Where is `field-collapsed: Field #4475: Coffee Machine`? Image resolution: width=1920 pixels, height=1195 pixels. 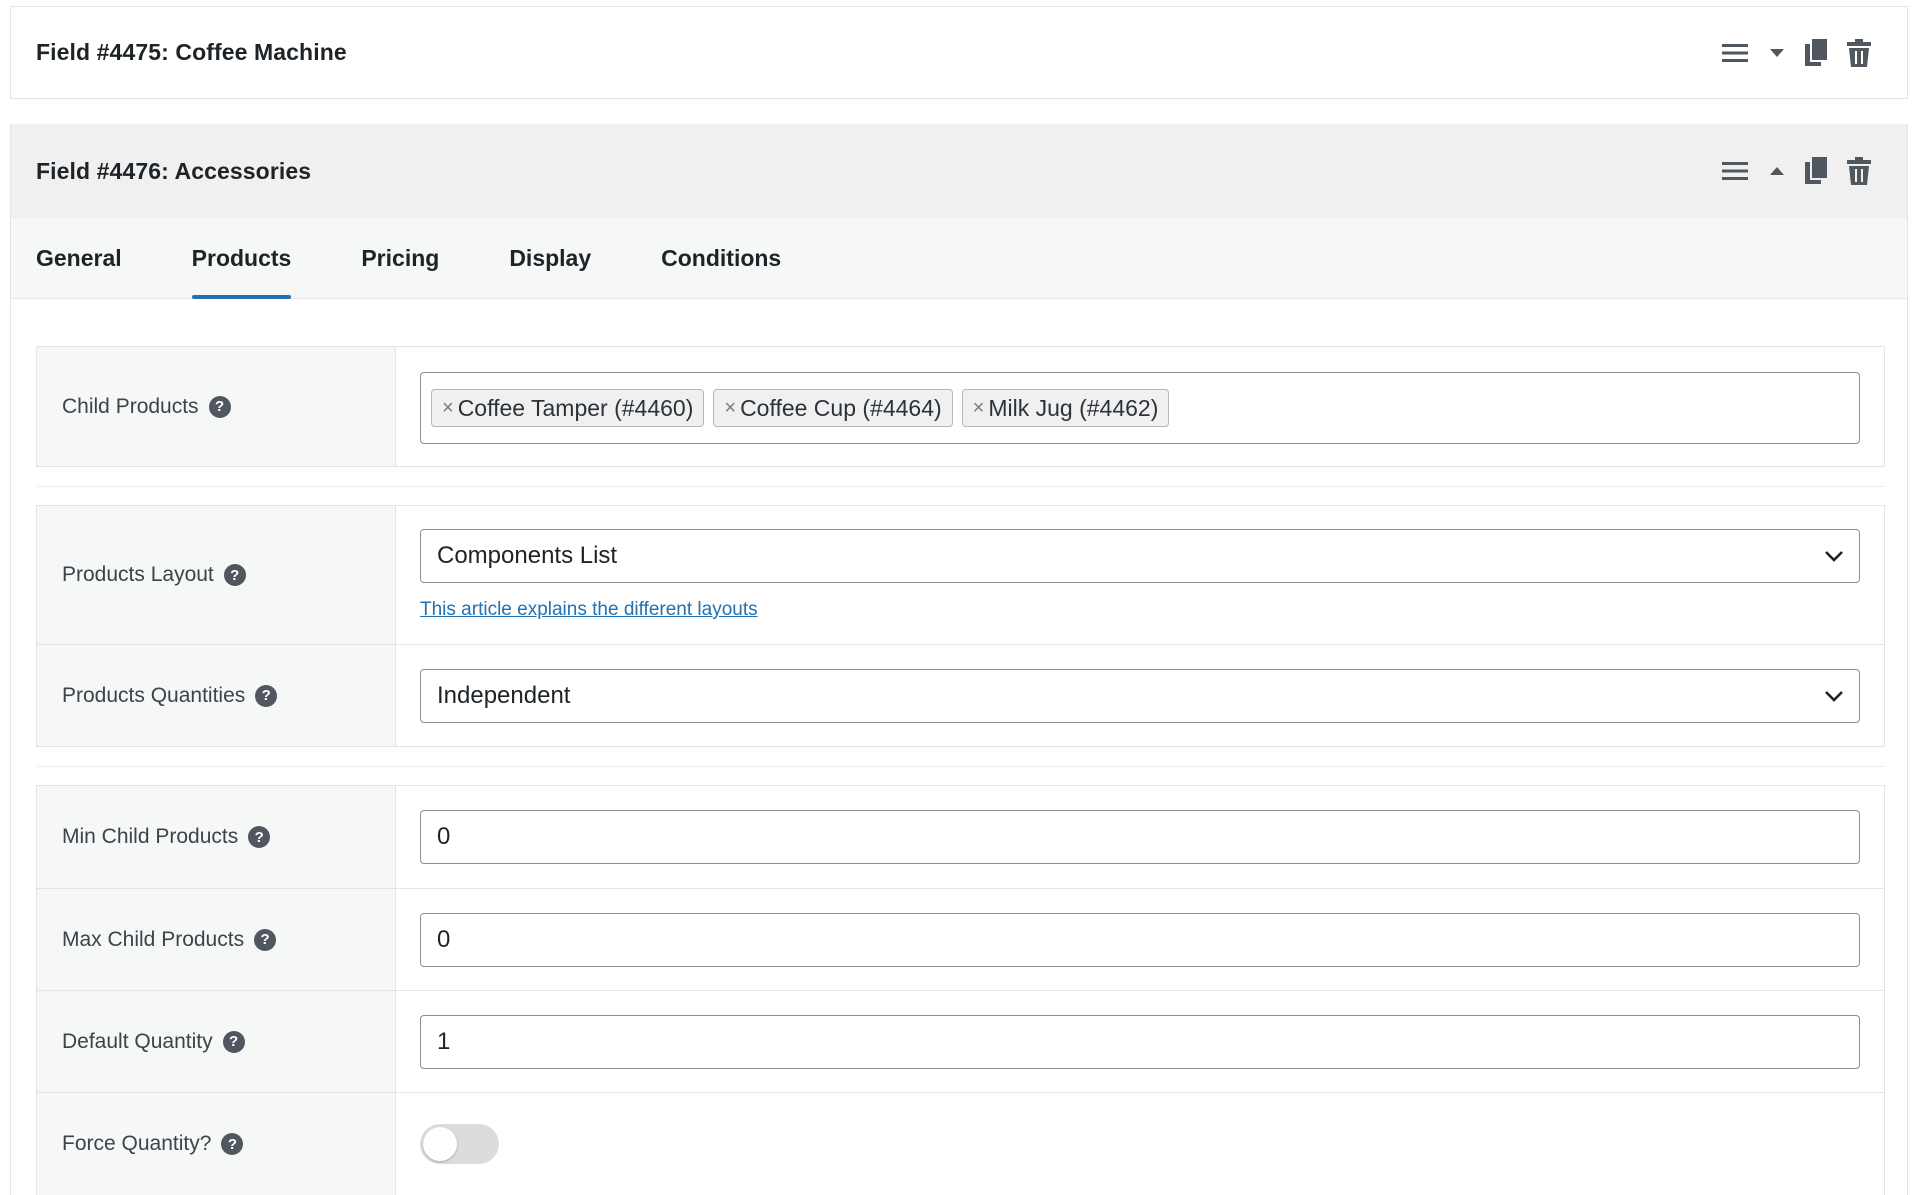 field-collapsed: Field #4475: Coffee Machine is located at coordinates (959, 52).